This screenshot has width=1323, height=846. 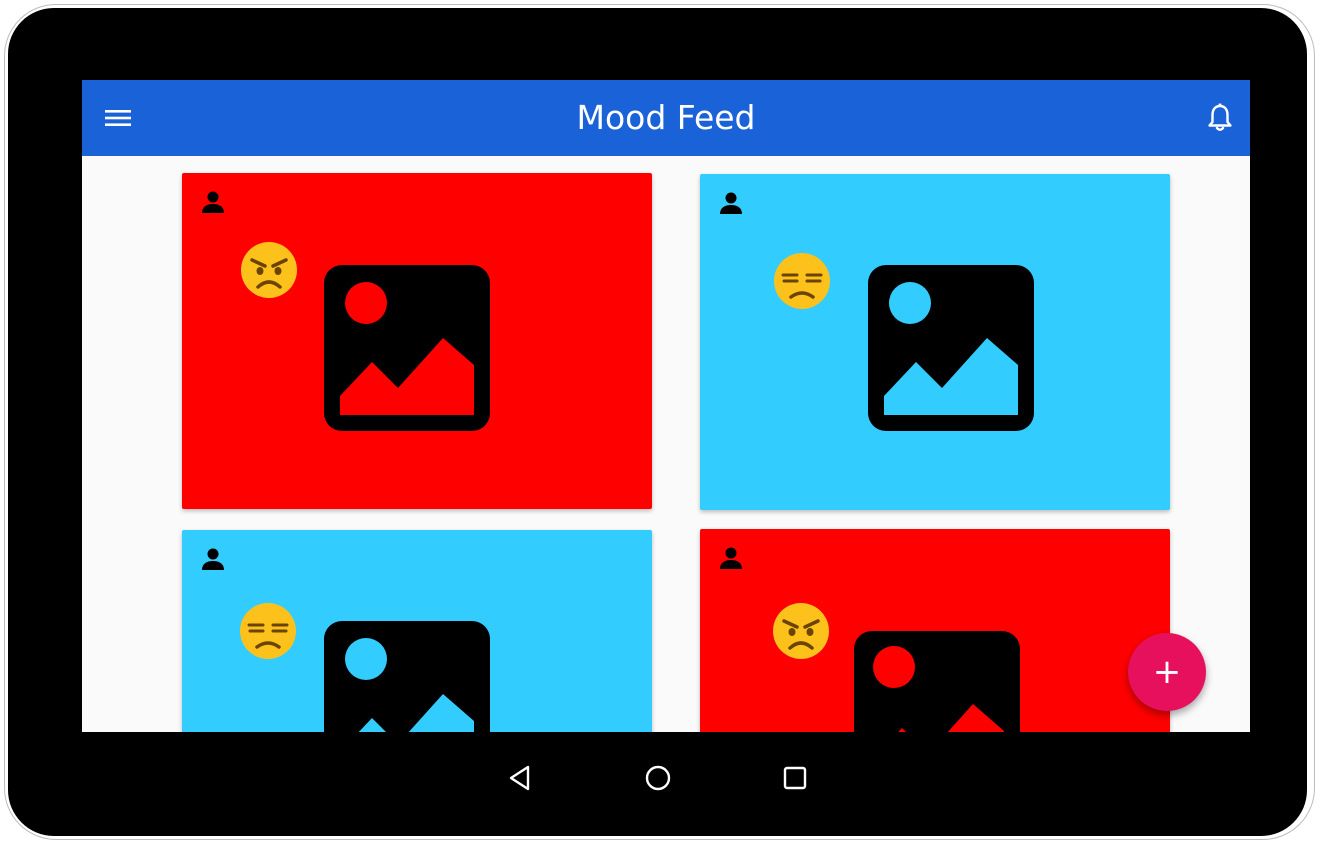 I want to click on system-navigation-bar, so click(x=657, y=778).